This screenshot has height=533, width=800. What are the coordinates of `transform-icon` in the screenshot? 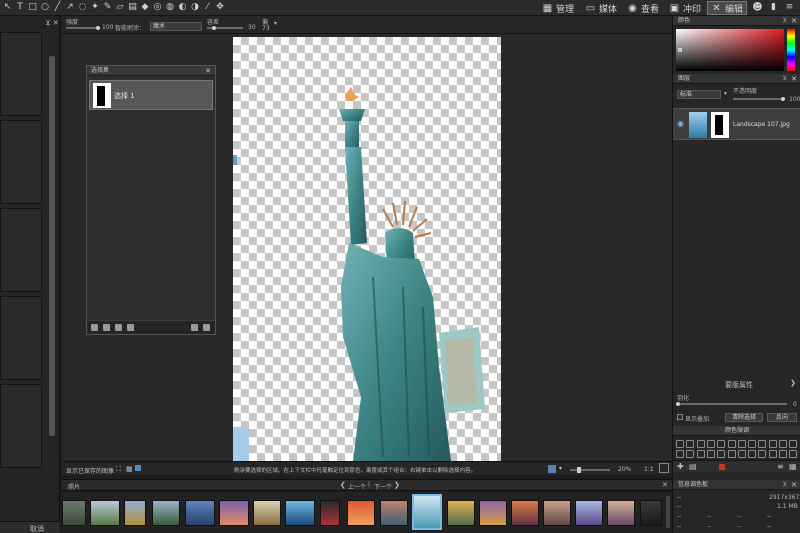 It's located at (118, 327).